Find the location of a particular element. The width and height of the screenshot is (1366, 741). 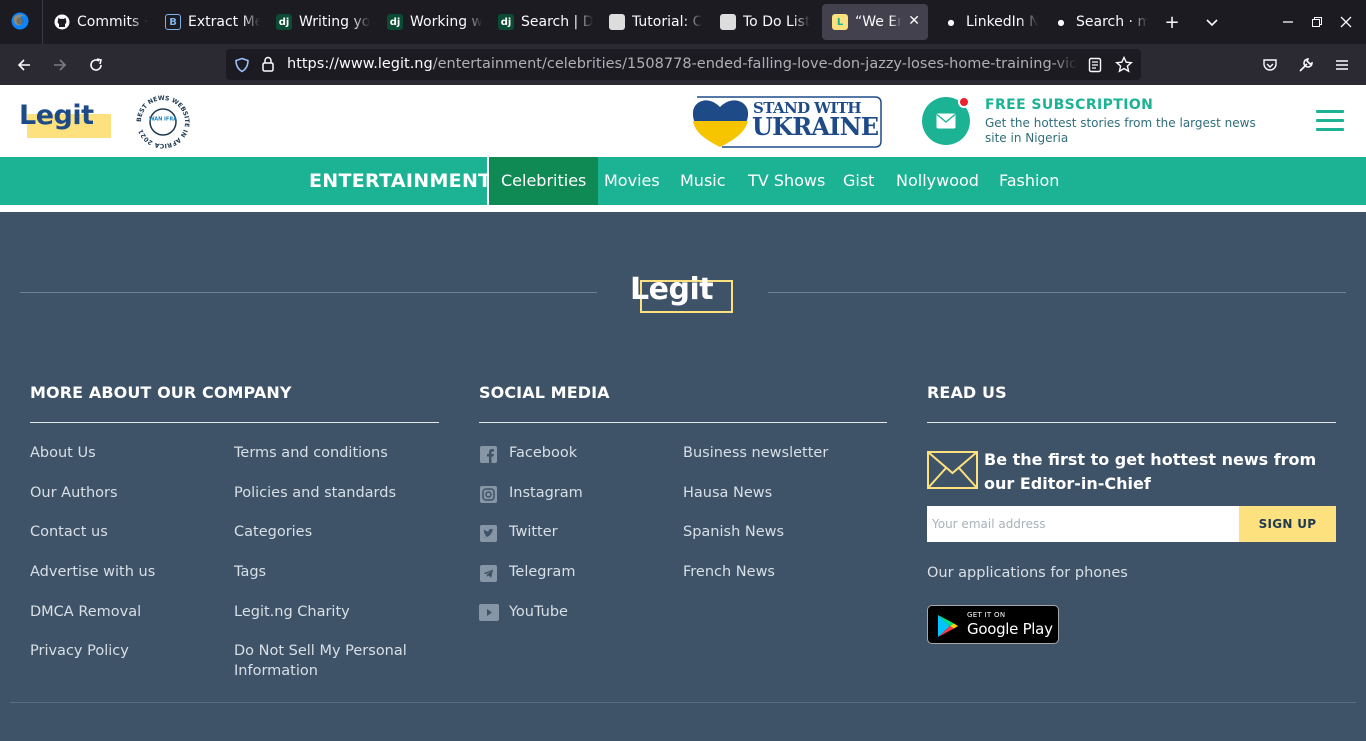

link-tags: Tags is located at coordinates (250, 572).